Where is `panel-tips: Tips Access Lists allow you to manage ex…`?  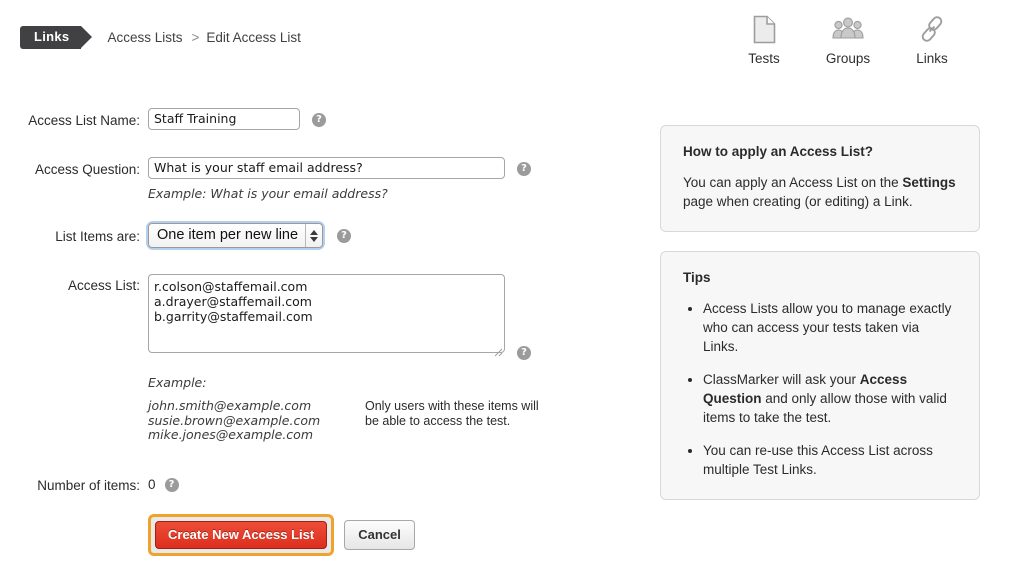
panel-tips: Tips Access Lists allow you to manage ex… is located at coordinates (820, 375).